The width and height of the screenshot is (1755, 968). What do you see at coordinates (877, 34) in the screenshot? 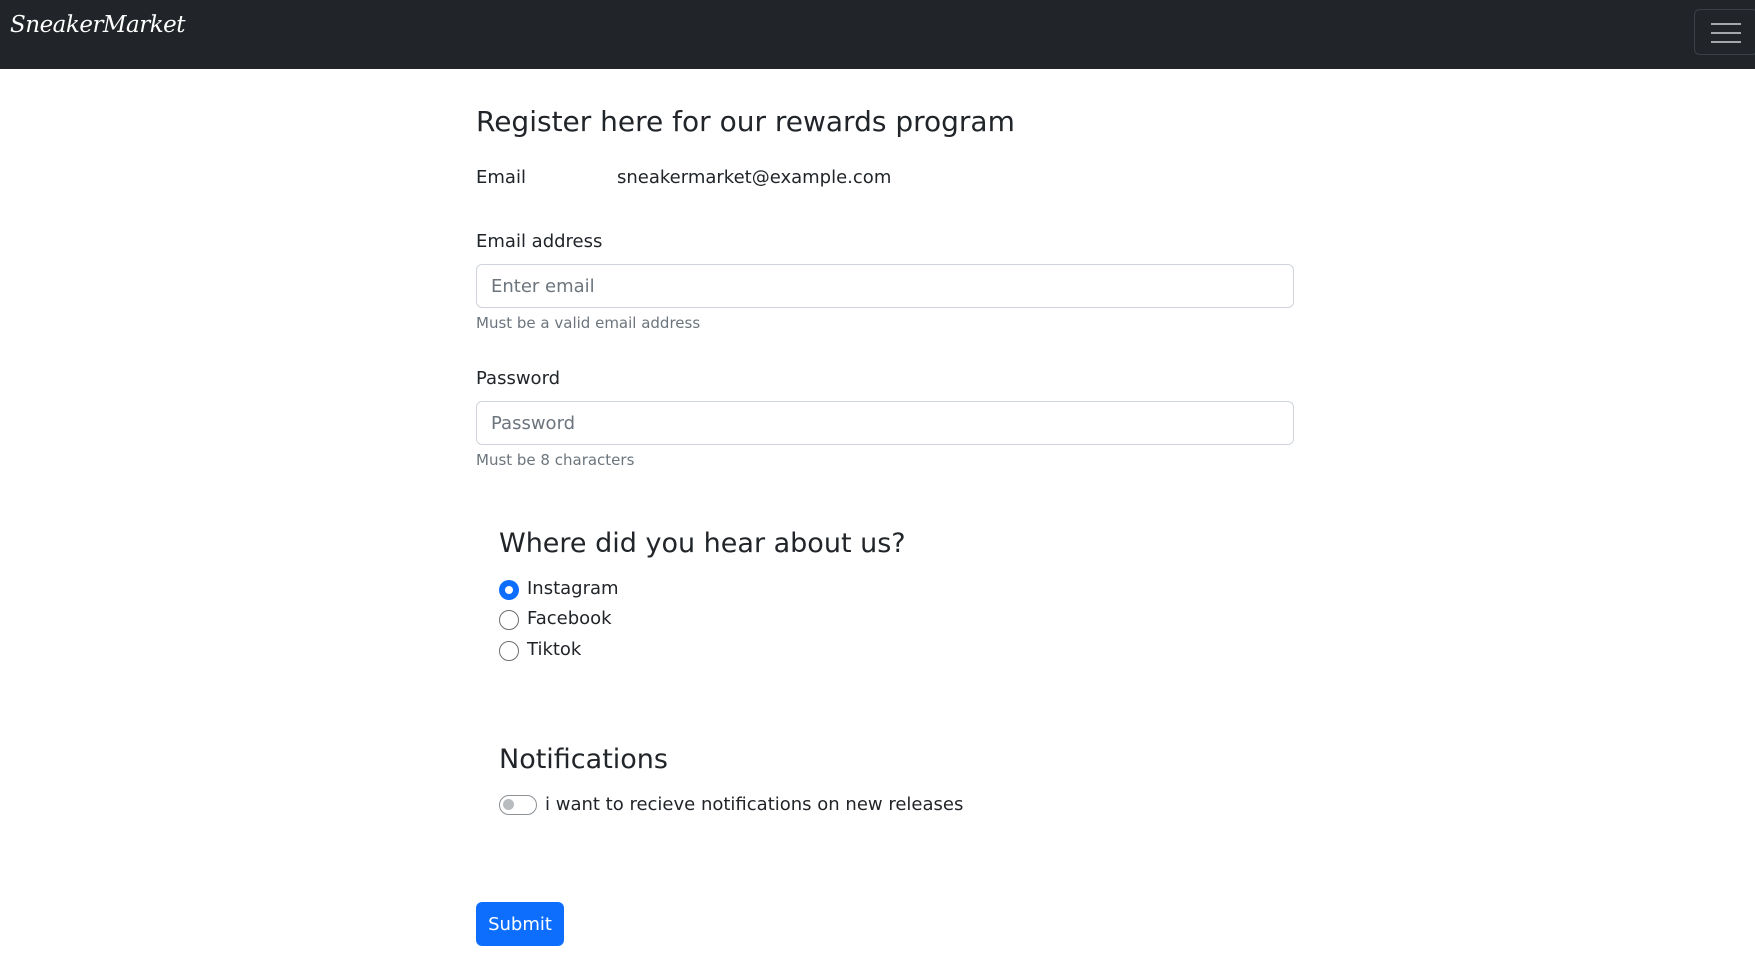
I see `top-navbar: SneakerMarket` at bounding box center [877, 34].